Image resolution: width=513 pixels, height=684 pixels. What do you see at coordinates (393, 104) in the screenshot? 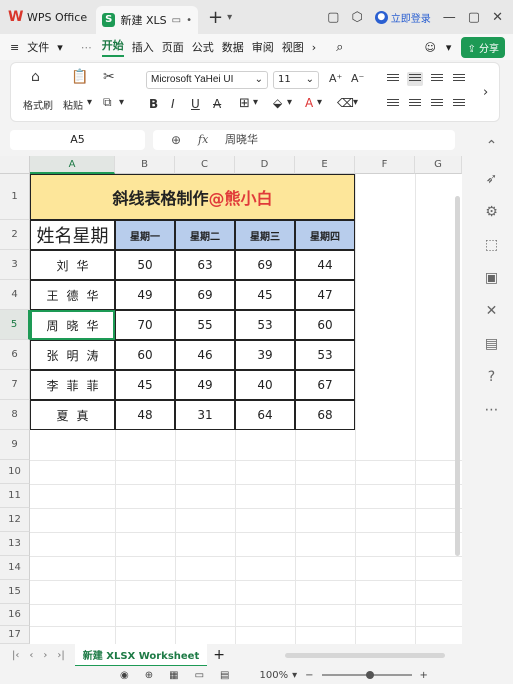
I see `align-left-icon` at bounding box center [393, 104].